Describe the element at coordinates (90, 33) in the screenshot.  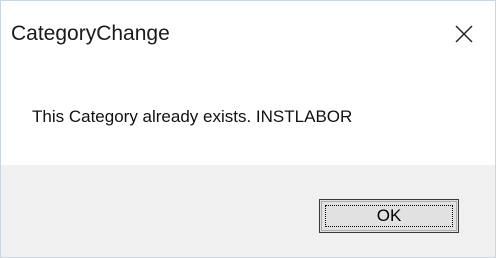
I see `dialog-title: CategoryChange` at that location.